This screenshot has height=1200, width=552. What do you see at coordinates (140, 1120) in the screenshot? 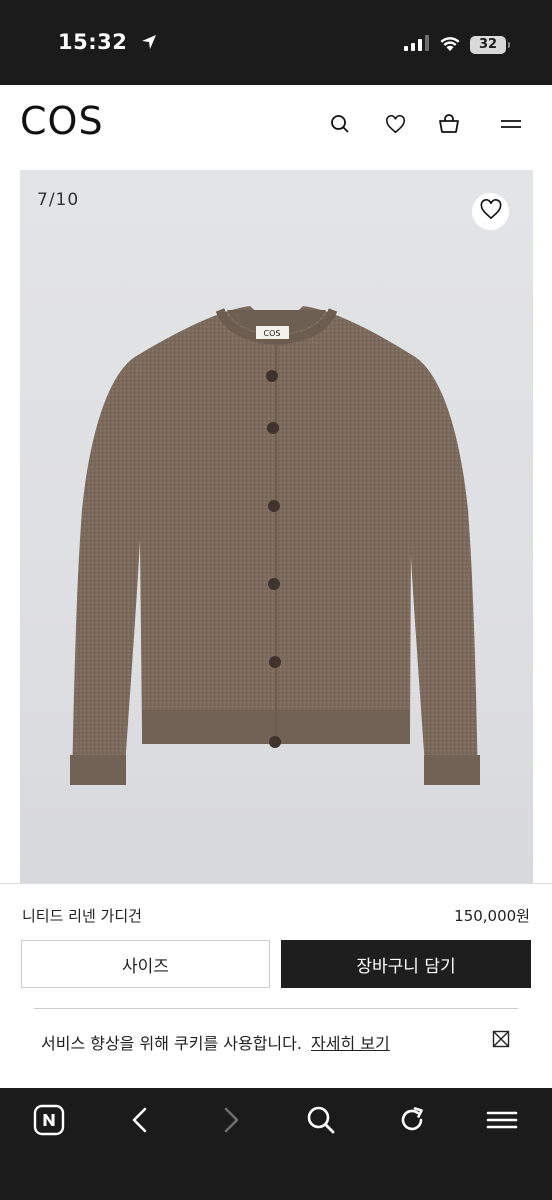
I see `back-arrow-icon` at bounding box center [140, 1120].